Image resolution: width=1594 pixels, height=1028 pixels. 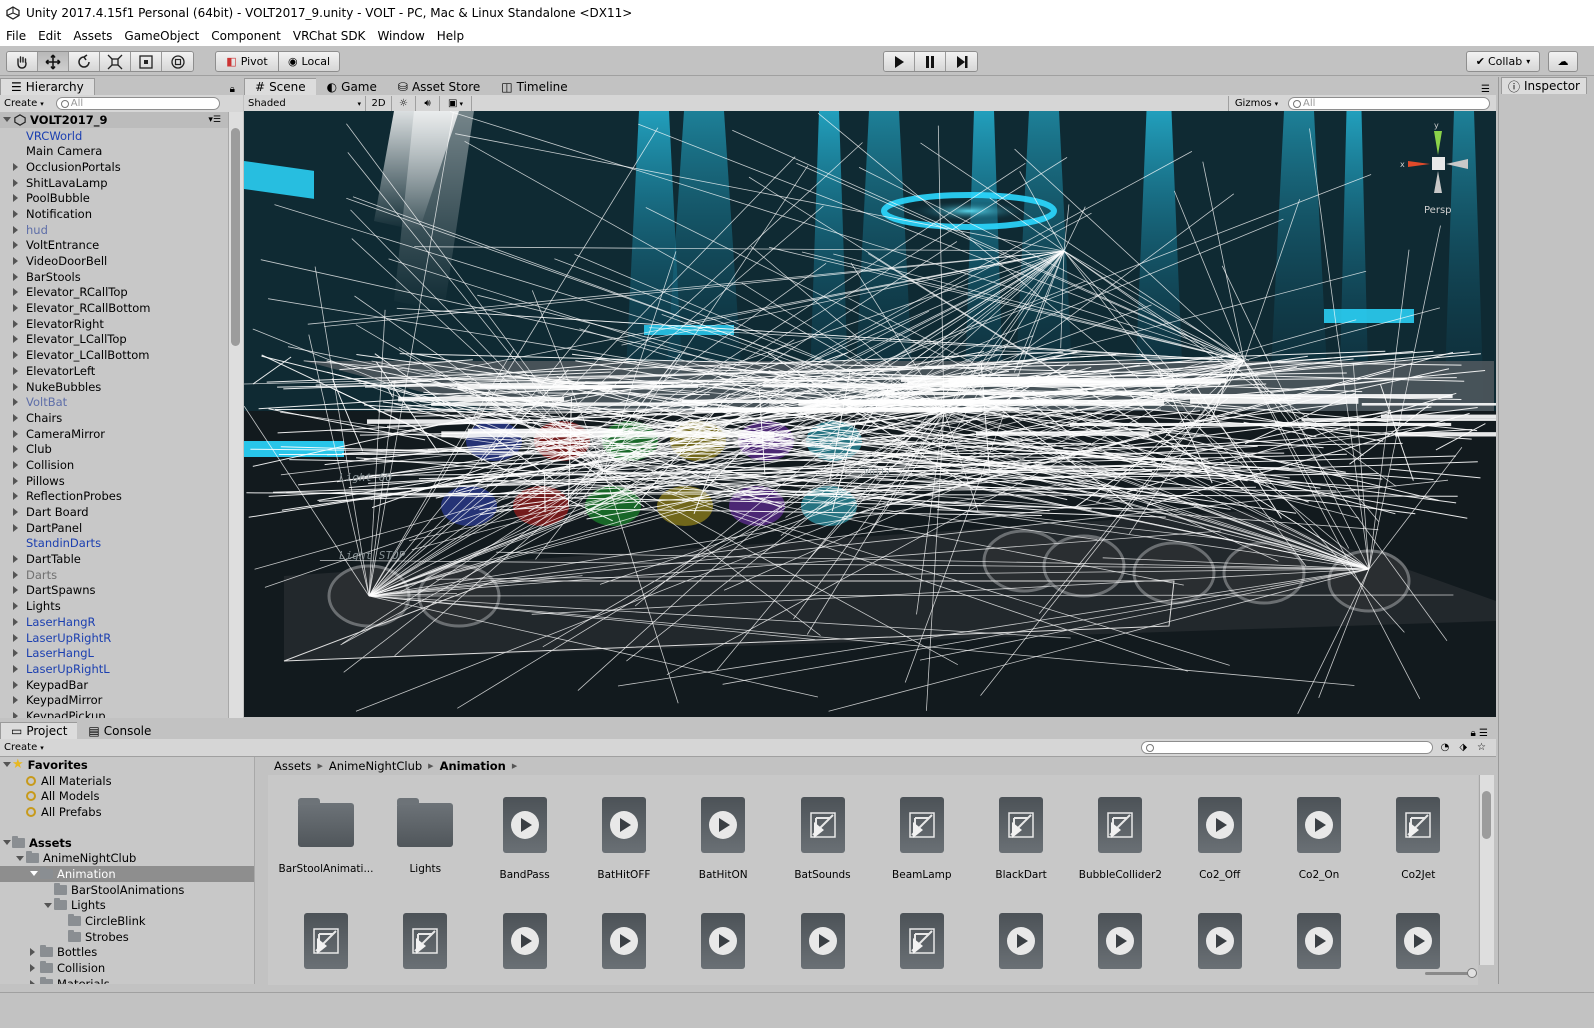 I want to click on tab-scene: # Scene, so click(x=280, y=86).